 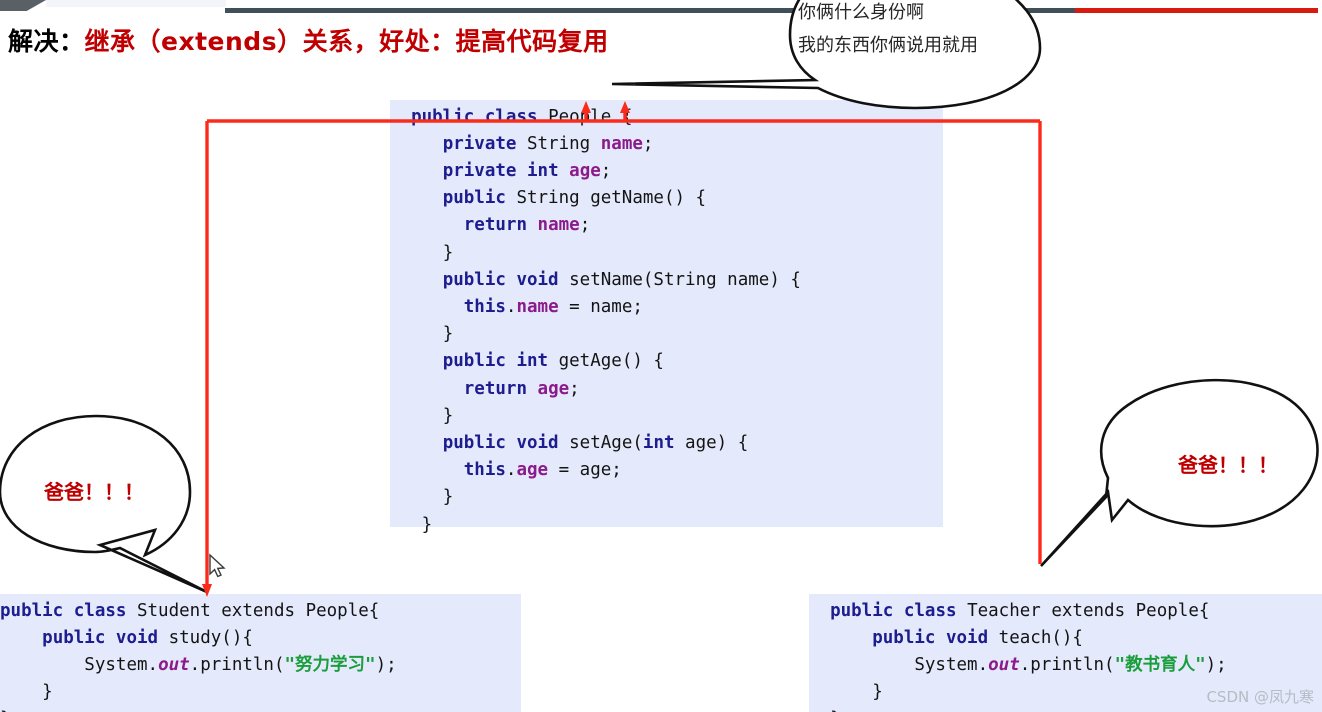 What do you see at coordinates (1083, 610) in the screenshot?
I see `code-token: Teacher extends People{` at bounding box center [1083, 610].